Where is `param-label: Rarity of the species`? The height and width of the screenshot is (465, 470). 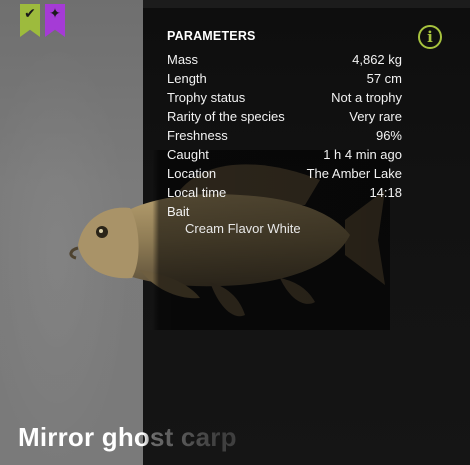 param-label: Rarity of the species is located at coordinates (226, 116).